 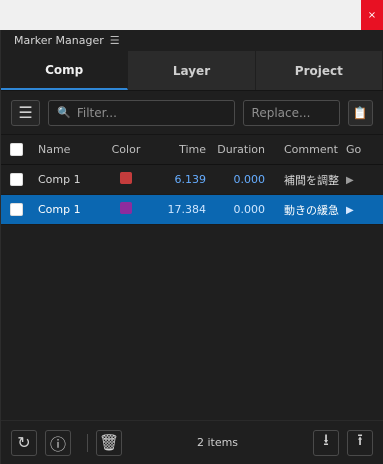 What do you see at coordinates (64, 112) in the screenshot?
I see `search-icon: 🔍` at bounding box center [64, 112].